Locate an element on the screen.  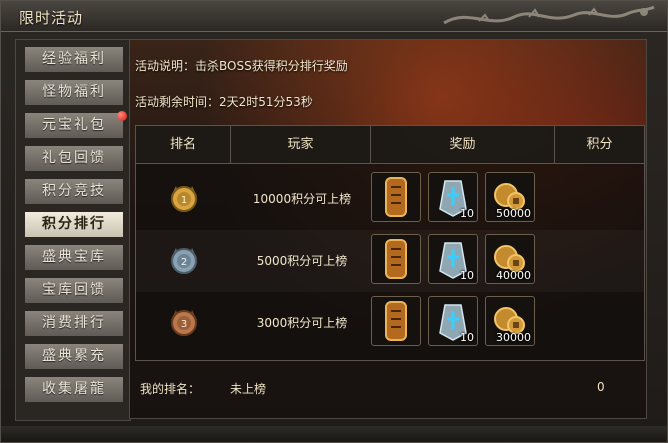
sidebar-item-label: 收集屠龍 is located at coordinates (74, 389).